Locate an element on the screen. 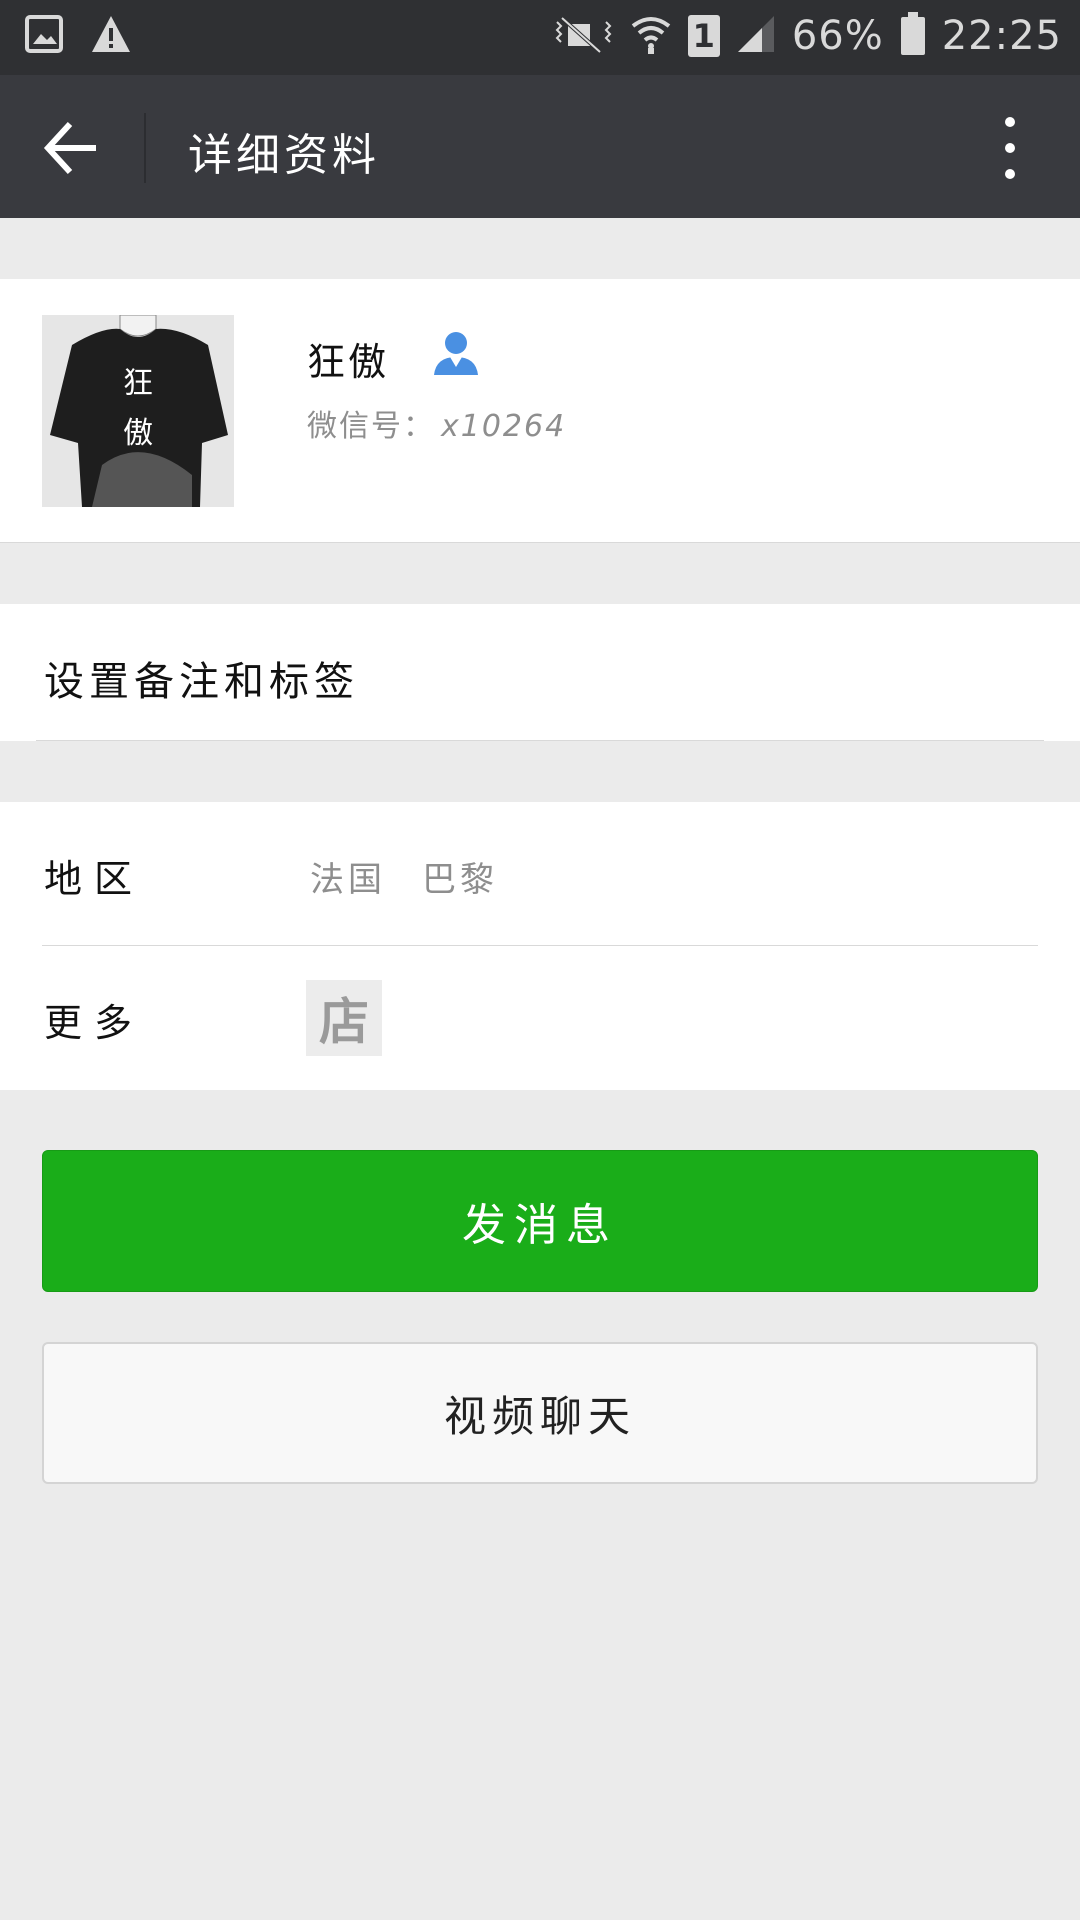 This screenshot has height=1920, width=1080. video-chat-button: 视频聊天 is located at coordinates (540, 1413).